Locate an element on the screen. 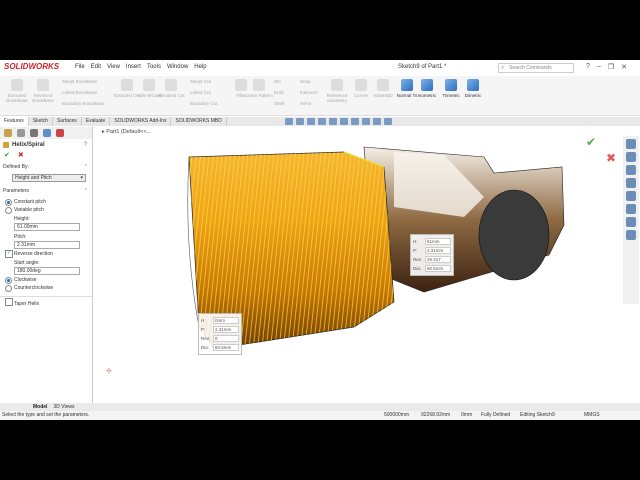  minimize-icon: – is located at coordinates (599, 67).